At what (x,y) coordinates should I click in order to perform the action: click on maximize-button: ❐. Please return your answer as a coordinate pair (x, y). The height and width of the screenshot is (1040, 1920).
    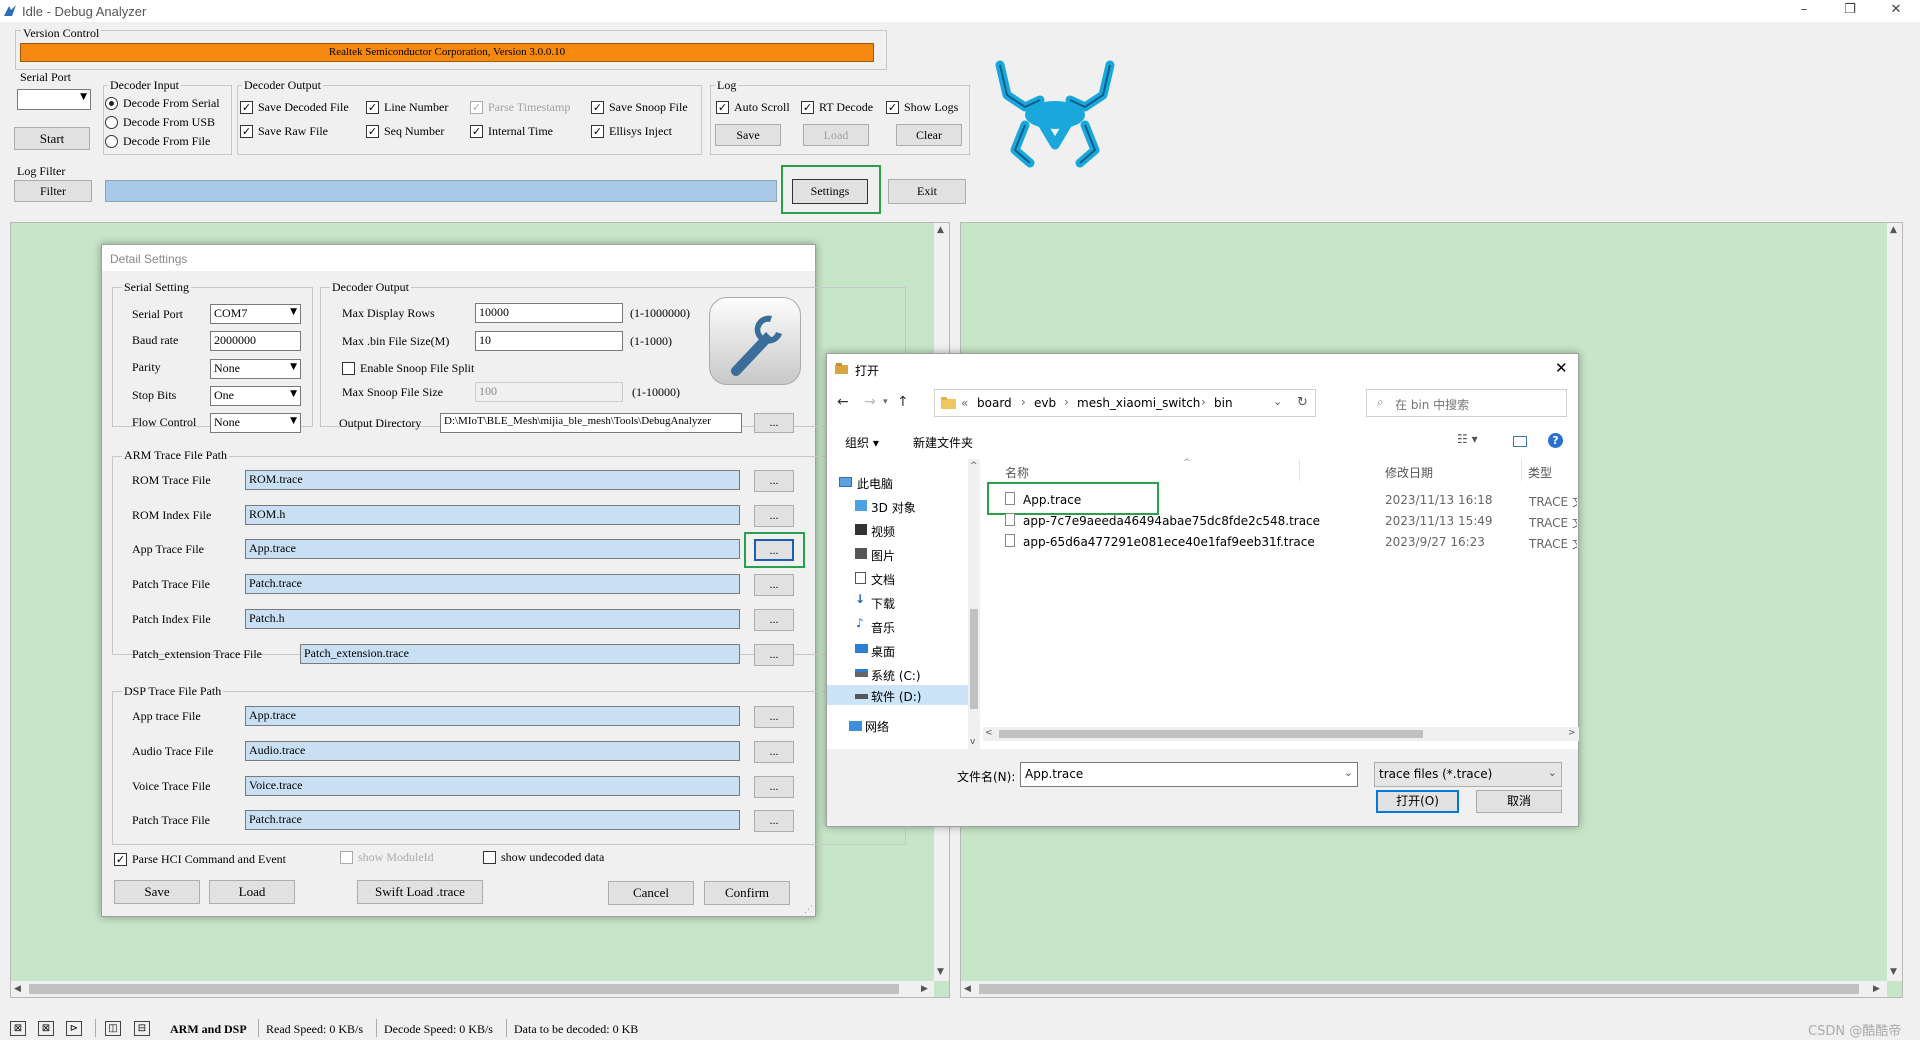
    Looking at the image, I should click on (1850, 11).